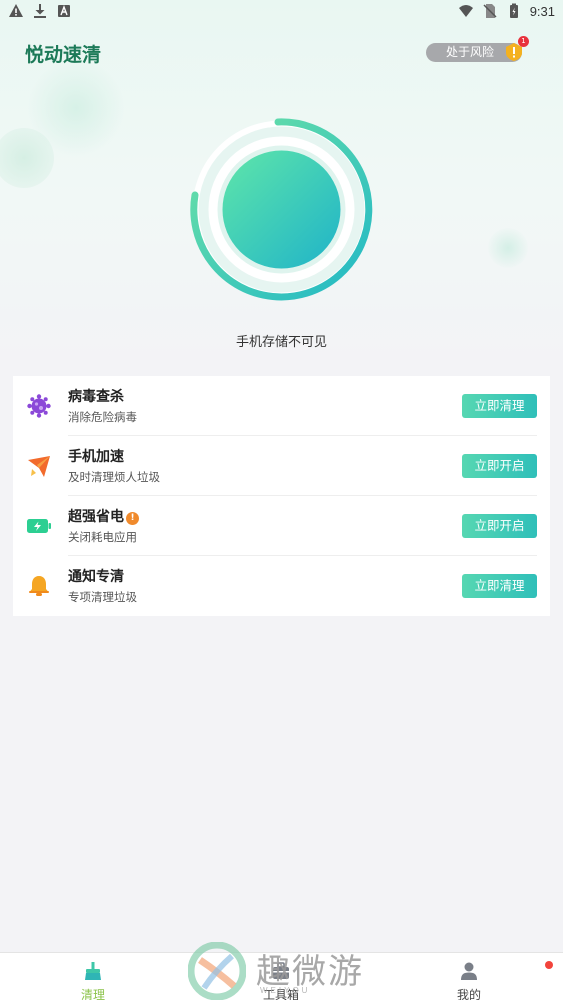 Image resolution: width=563 pixels, height=1000 pixels. I want to click on list-item-notification-clean: 通知专清 专项清理垃圾 立即清理, so click(281, 586).